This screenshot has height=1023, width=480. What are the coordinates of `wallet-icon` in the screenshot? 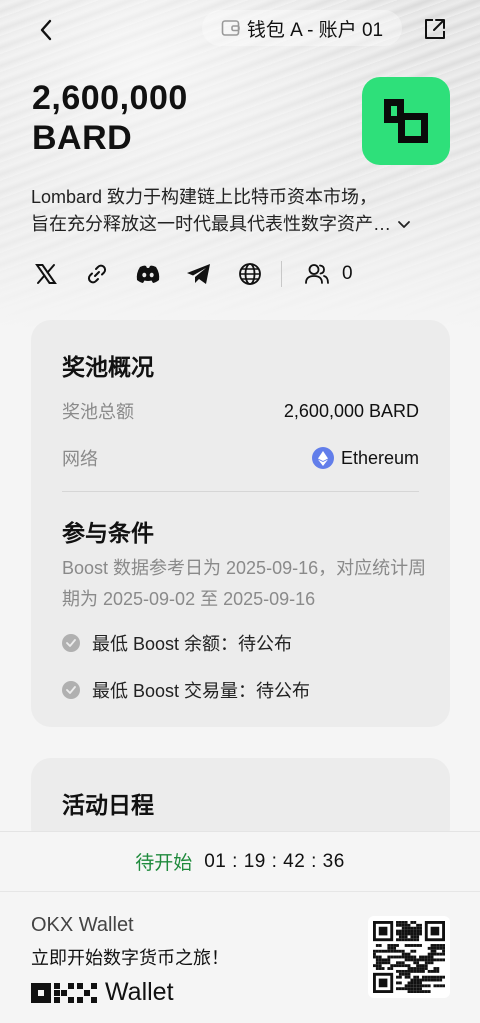 It's located at (230, 28).